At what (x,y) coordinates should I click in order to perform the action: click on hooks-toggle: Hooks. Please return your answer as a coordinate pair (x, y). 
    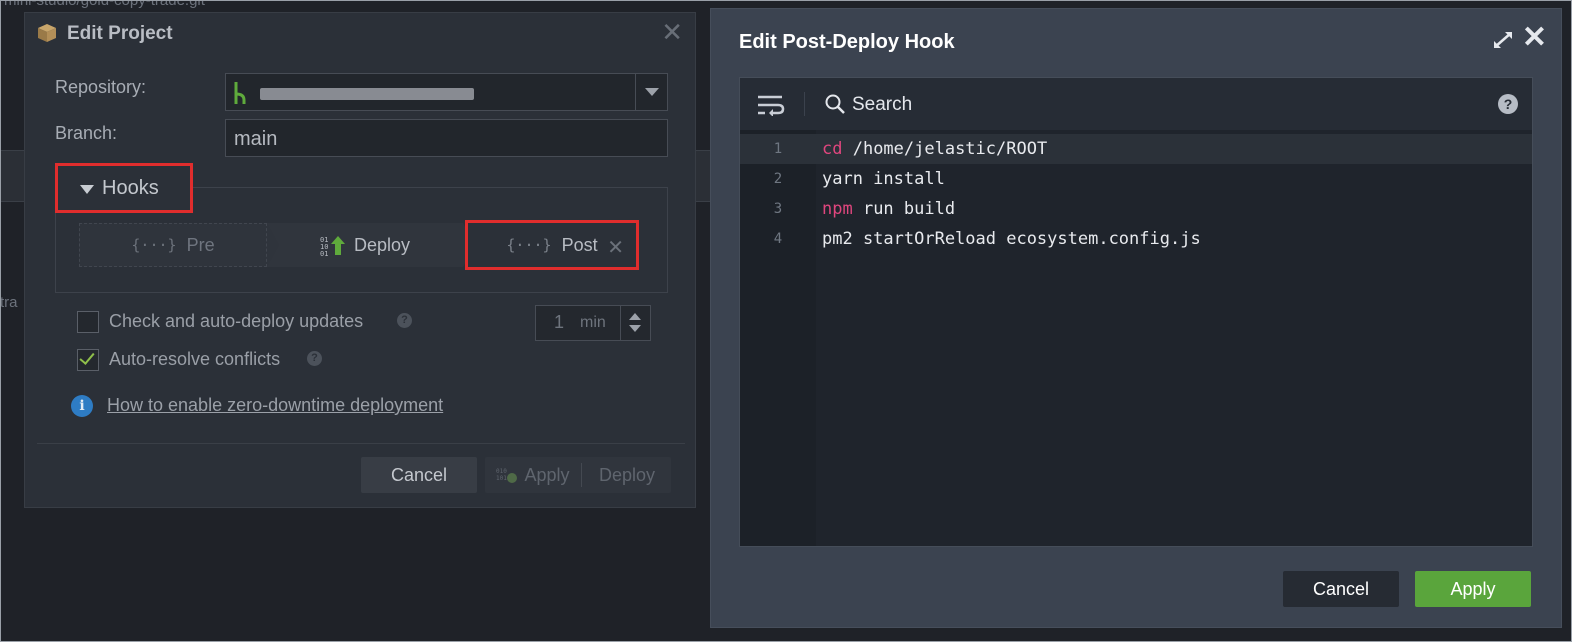
    Looking at the image, I should click on (124, 188).